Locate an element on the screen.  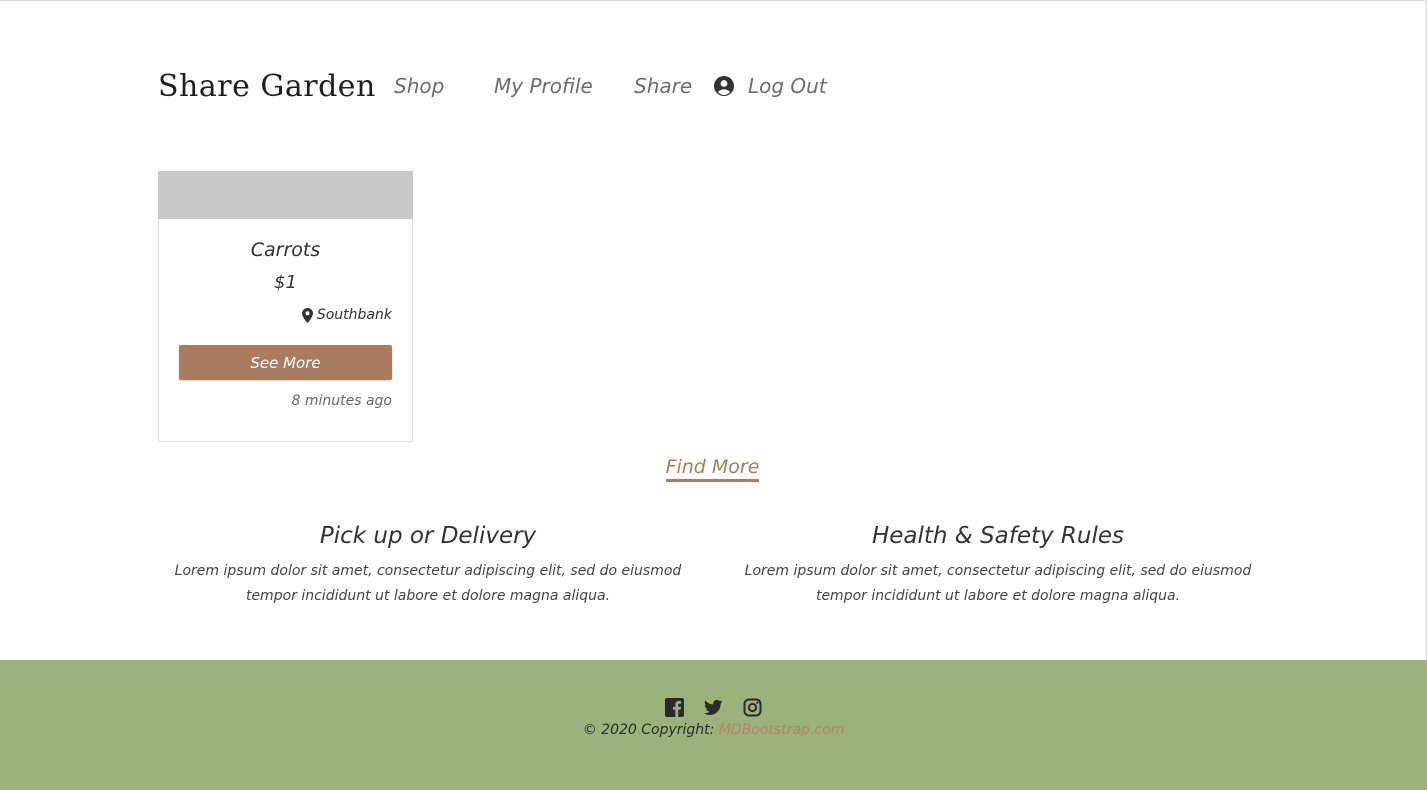
top-border is located at coordinates (713, 0).